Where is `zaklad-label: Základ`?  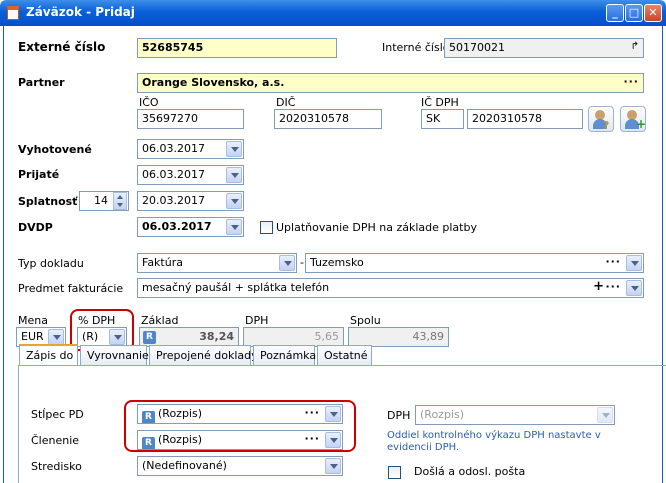 zaklad-label: Základ is located at coordinates (160, 320).